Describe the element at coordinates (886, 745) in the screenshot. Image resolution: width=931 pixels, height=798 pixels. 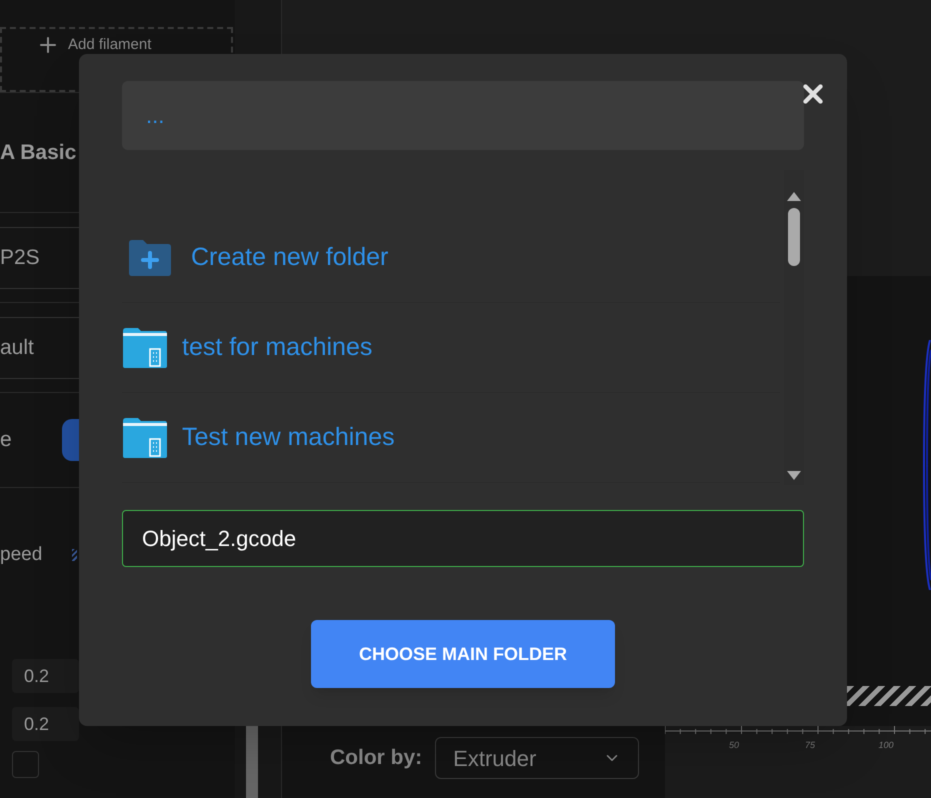
I see `ruler-label: 100` at that location.